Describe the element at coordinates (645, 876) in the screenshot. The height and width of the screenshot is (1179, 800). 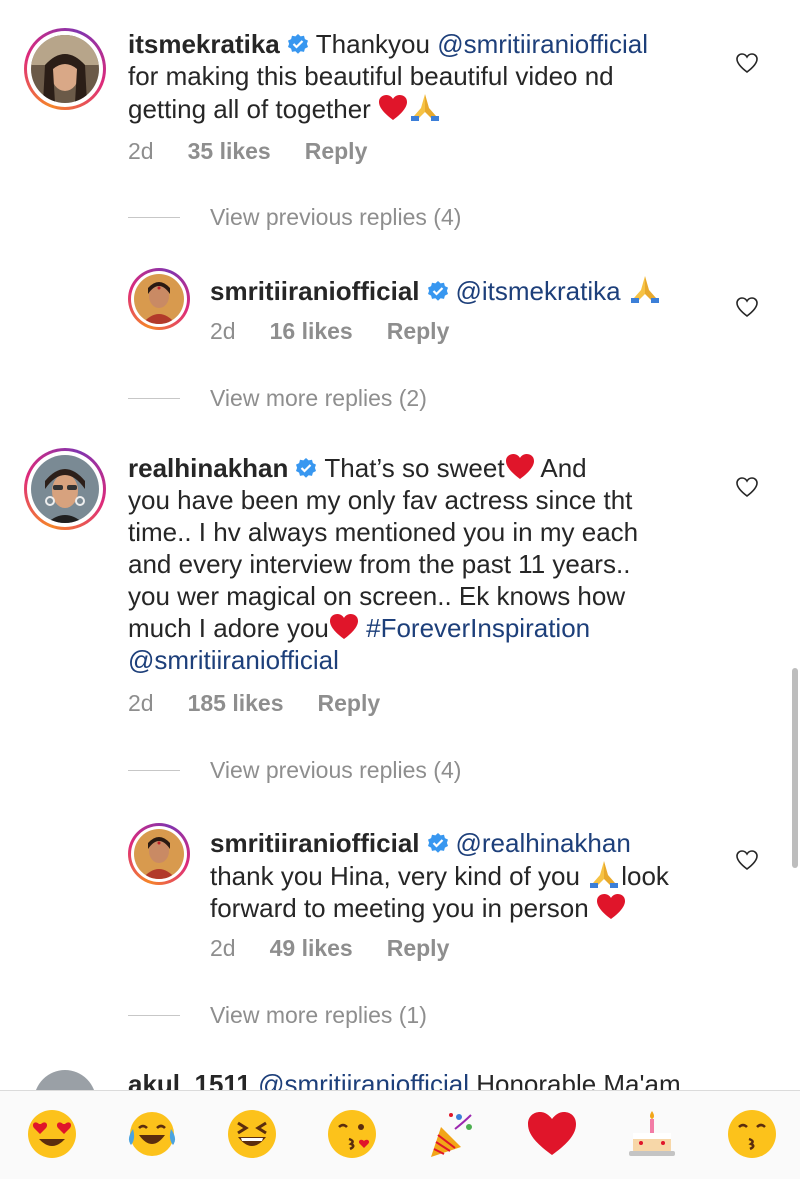
I see `comment-text: look` at that location.